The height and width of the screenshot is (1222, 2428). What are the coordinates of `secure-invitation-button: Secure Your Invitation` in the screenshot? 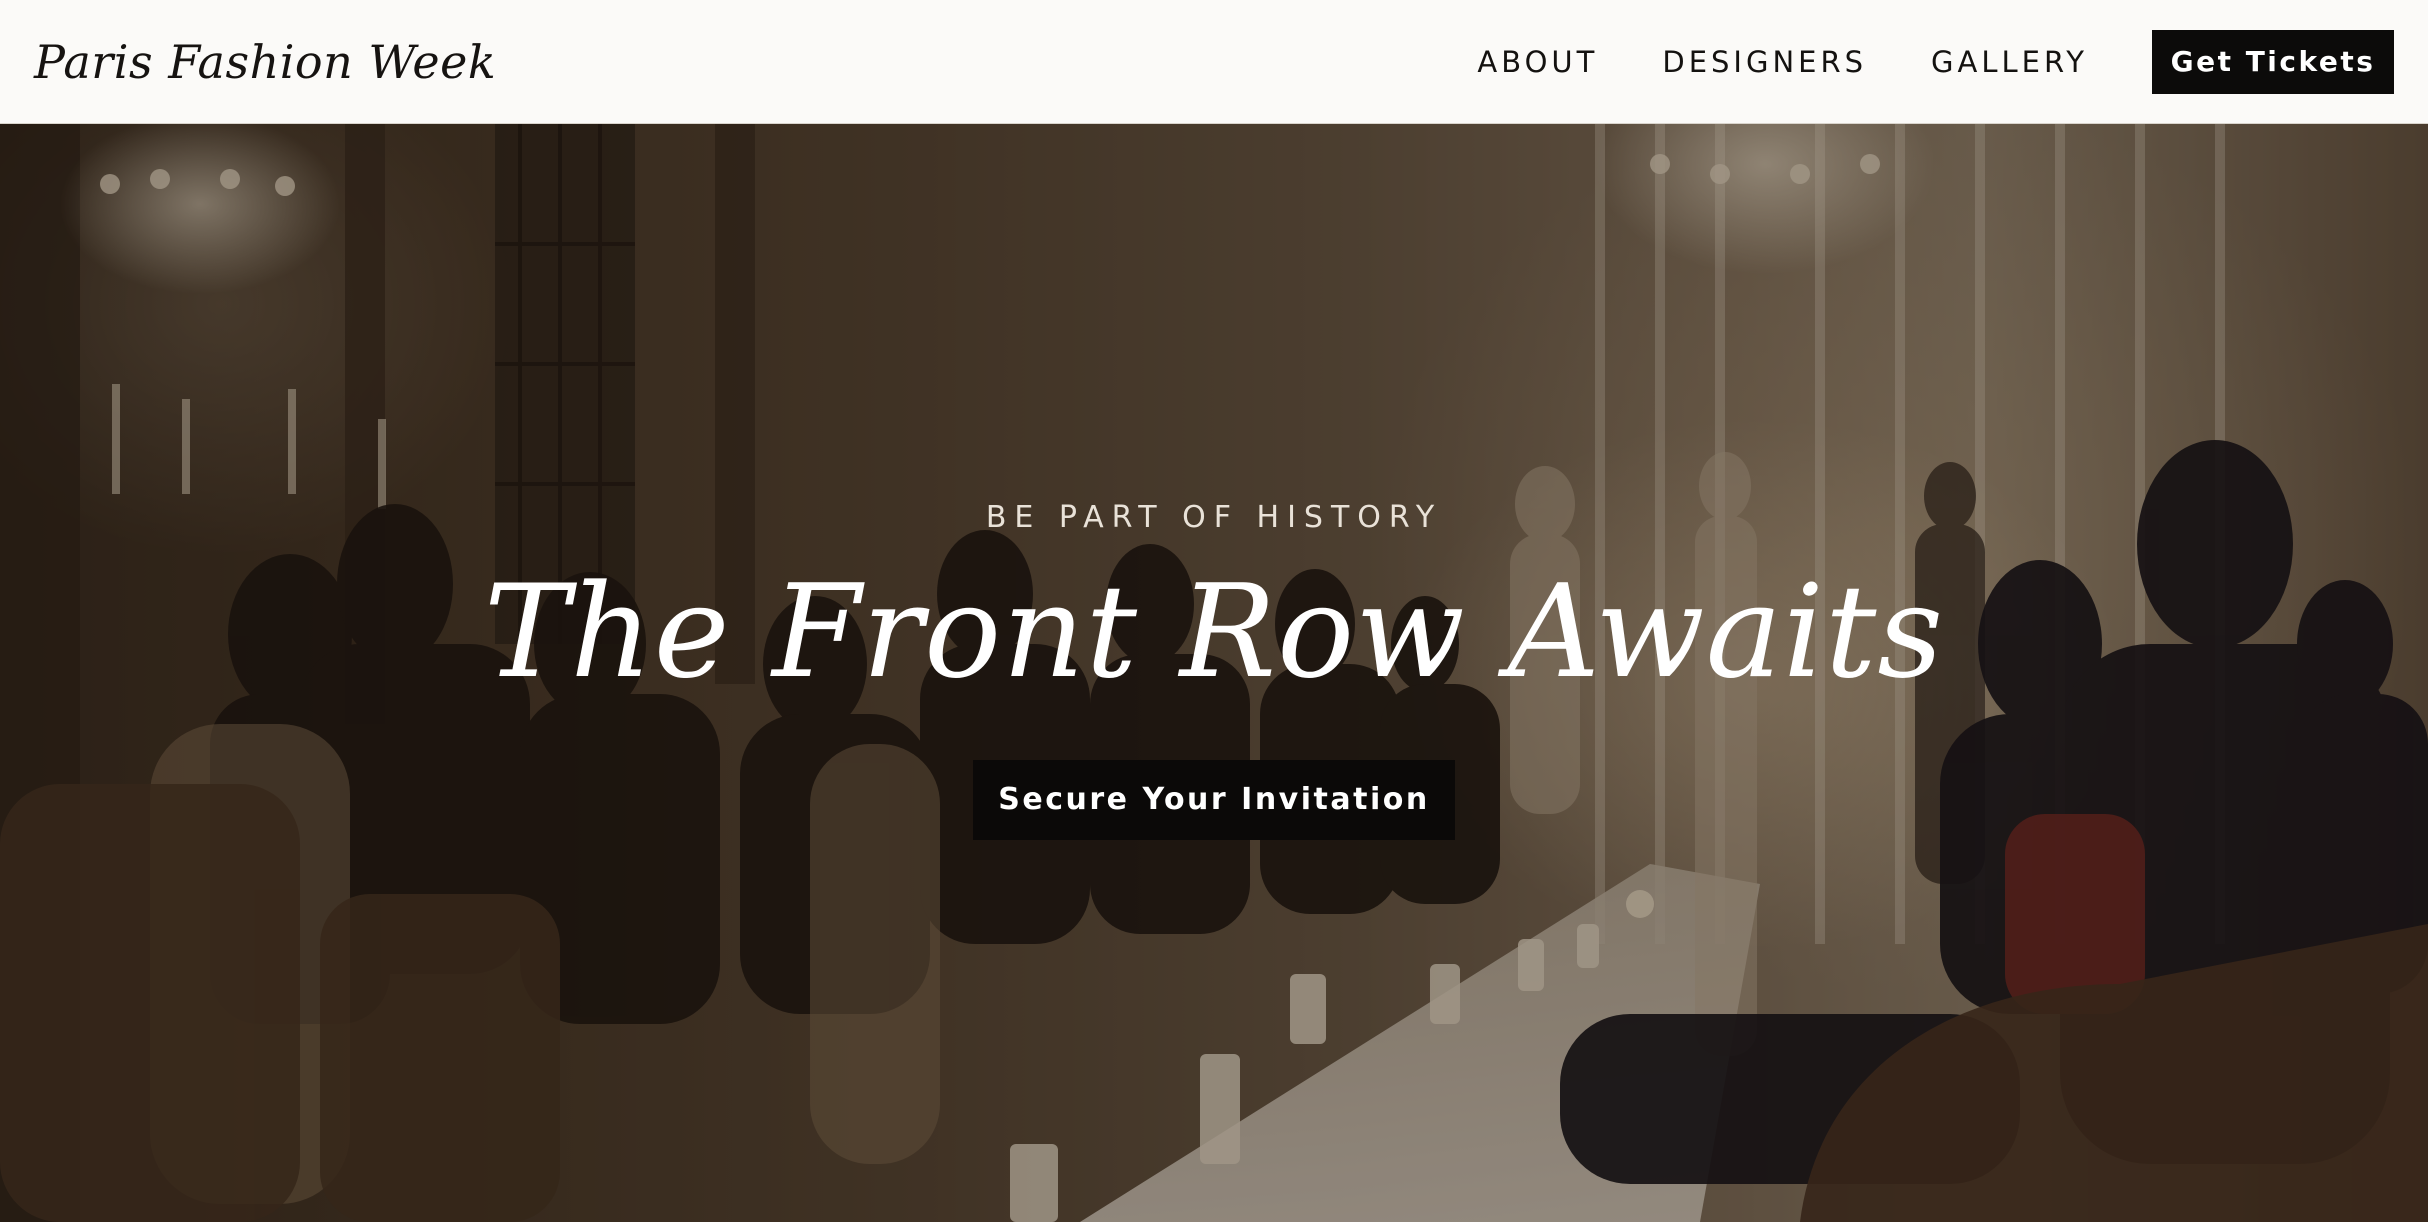 It's located at (1214, 799).